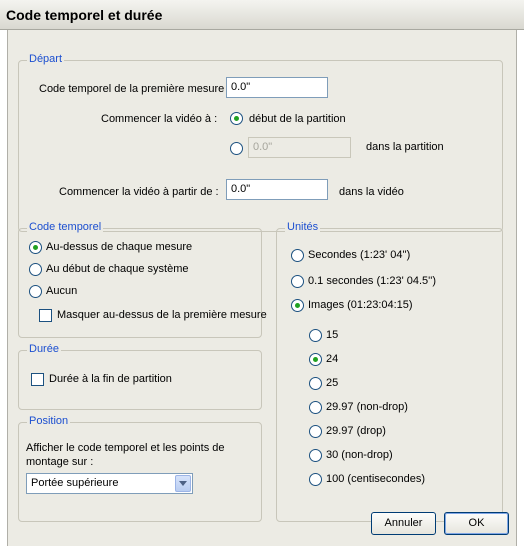 Image resolution: width=524 pixels, height=546 pixels. Describe the element at coordinates (37, 379) in the screenshot. I see `duration-end-checkbox` at that location.